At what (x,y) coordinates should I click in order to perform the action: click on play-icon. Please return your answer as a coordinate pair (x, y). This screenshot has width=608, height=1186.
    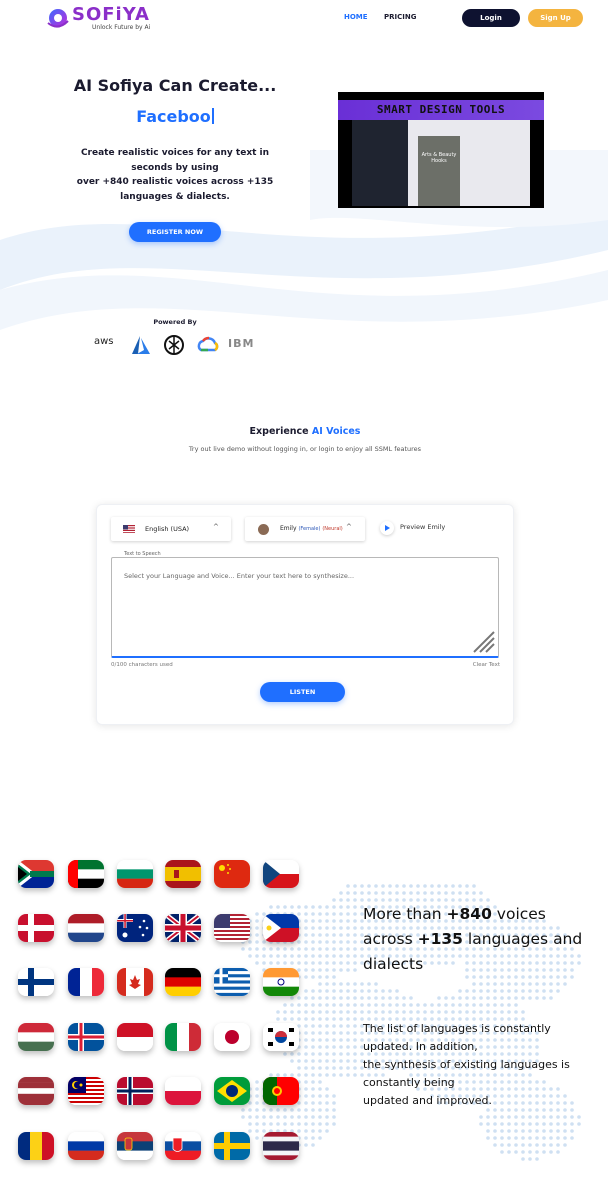
    Looking at the image, I should click on (387, 528).